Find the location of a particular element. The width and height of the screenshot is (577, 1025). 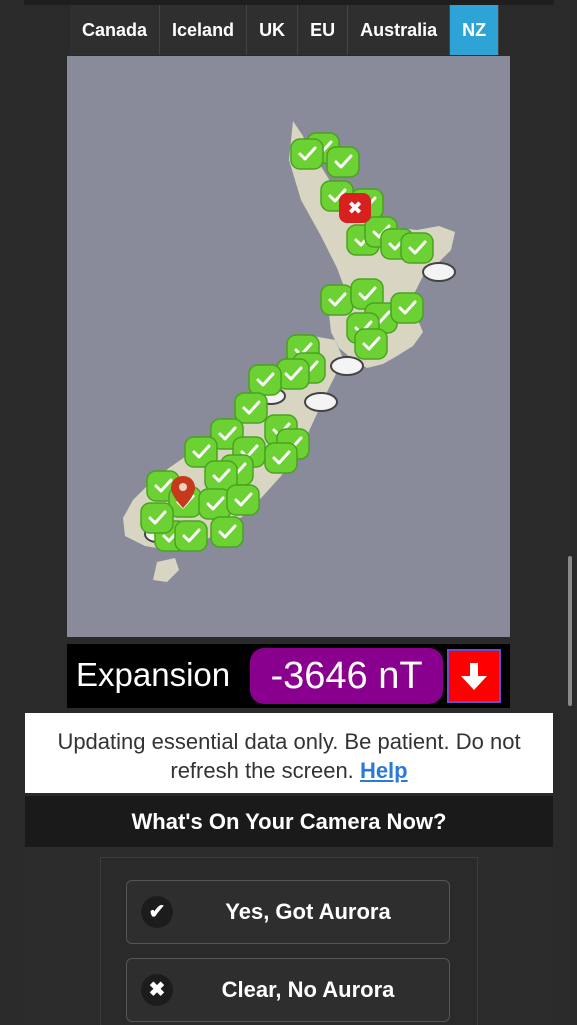

camera-section-title: What's On Your Camera Now? is located at coordinates (289, 821).